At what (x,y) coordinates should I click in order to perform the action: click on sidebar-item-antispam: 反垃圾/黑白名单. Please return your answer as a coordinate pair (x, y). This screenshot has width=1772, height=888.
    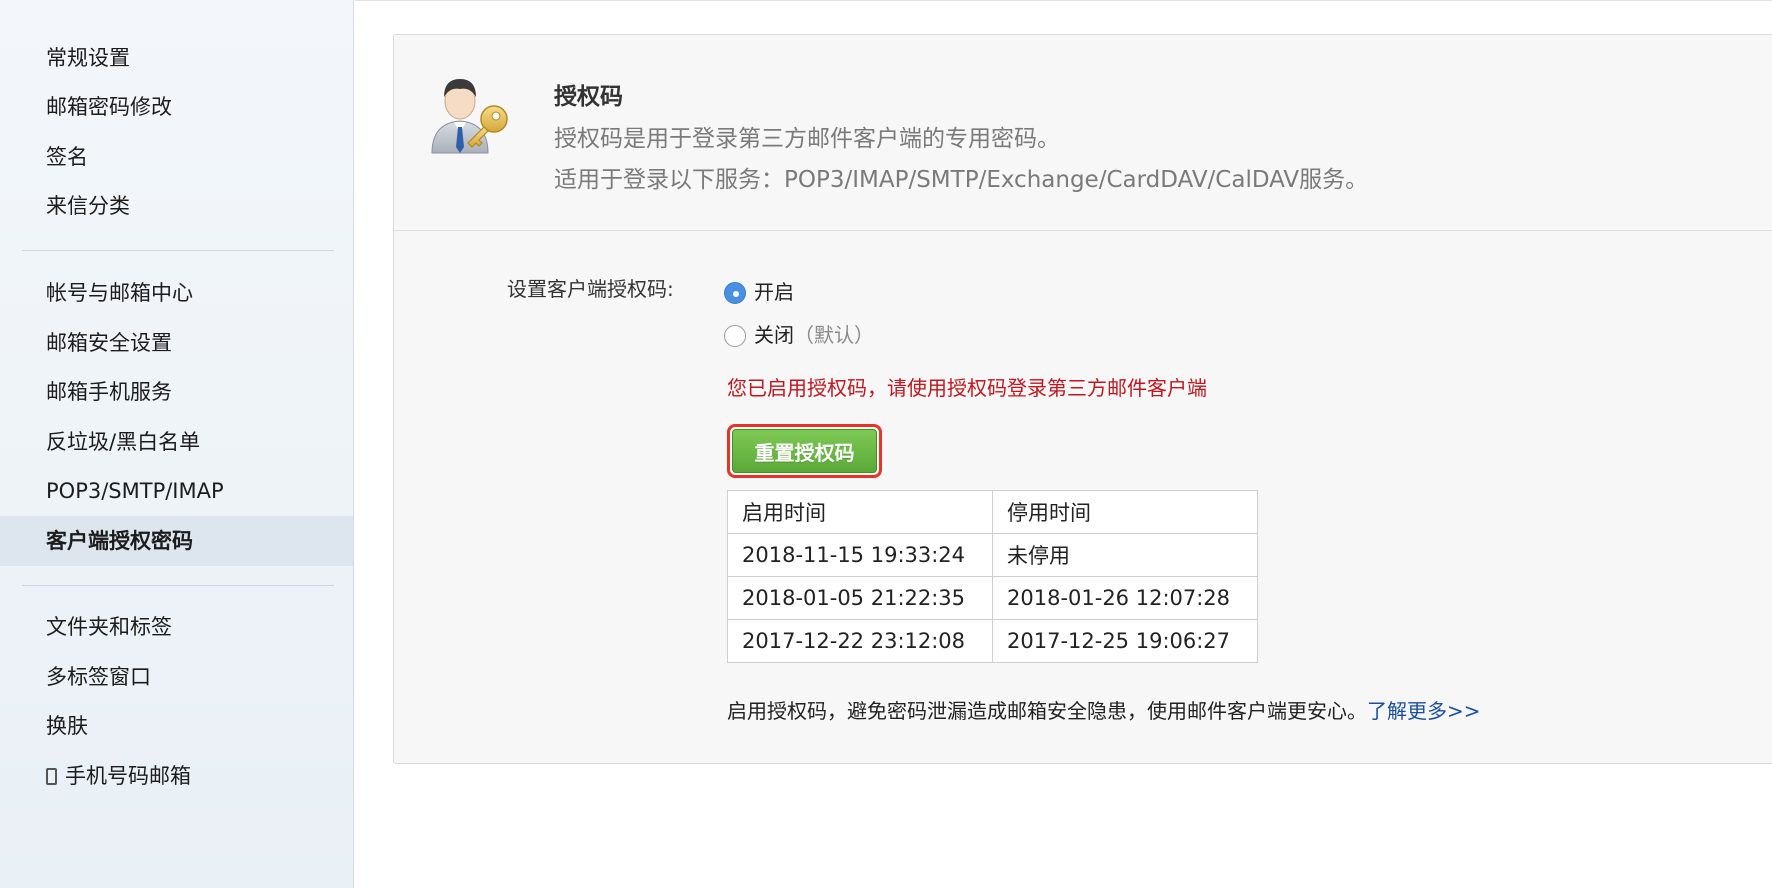
    Looking at the image, I should click on (176, 442).